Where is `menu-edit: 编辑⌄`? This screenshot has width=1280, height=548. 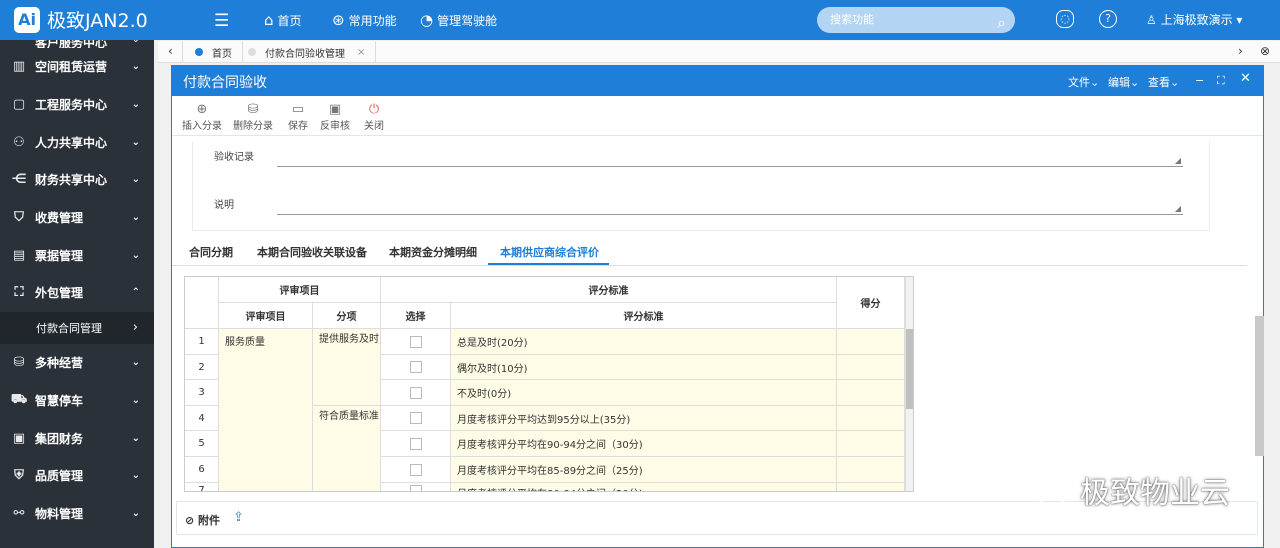 menu-edit: 编辑⌄ is located at coordinates (1123, 82).